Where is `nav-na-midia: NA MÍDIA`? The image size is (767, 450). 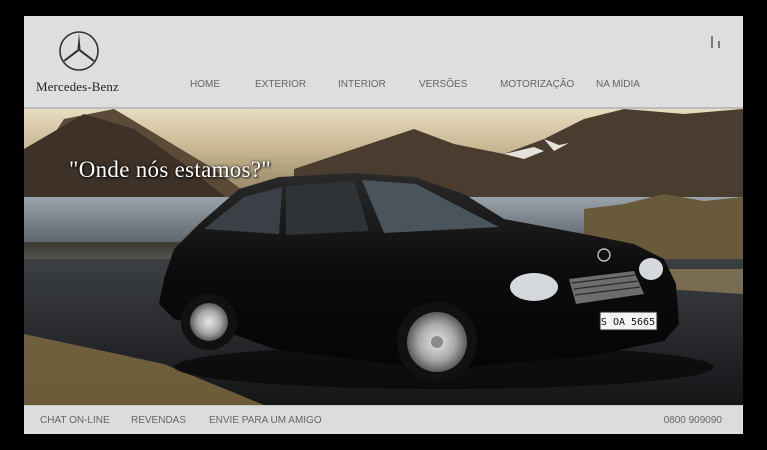
nav-na-midia: NA MÍDIA is located at coordinates (618, 84).